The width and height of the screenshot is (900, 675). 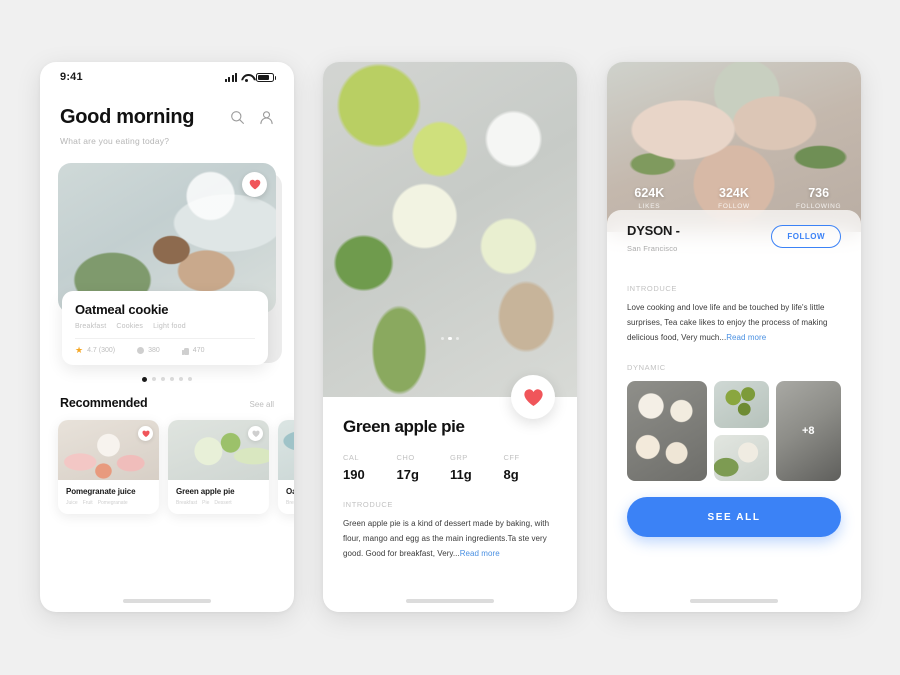 What do you see at coordinates (79, 350) in the screenshot?
I see `star-icon: ★` at bounding box center [79, 350].